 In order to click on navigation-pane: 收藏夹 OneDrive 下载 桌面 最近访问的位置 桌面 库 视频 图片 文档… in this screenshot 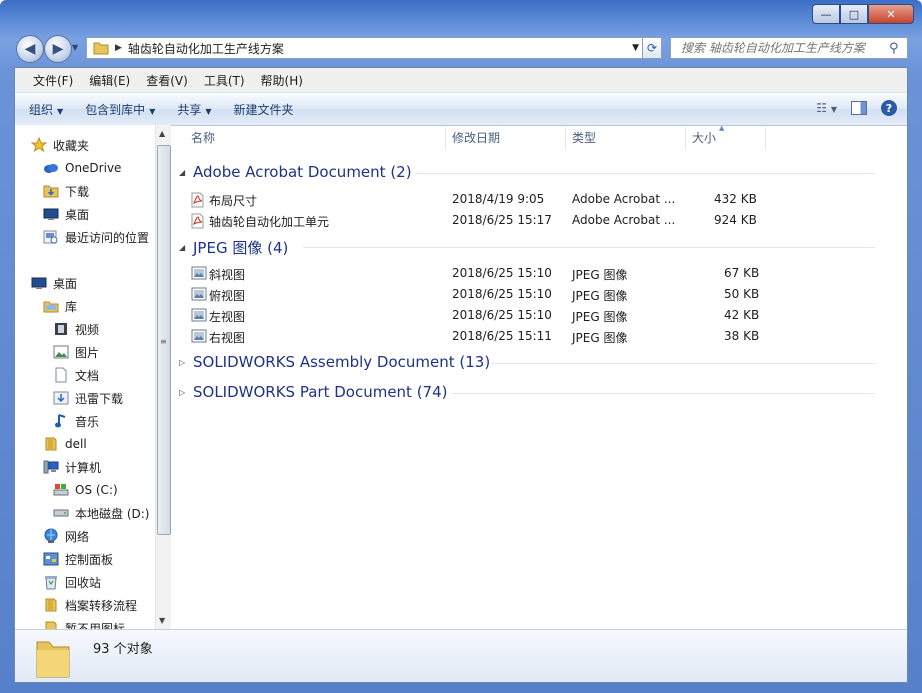, I will do `click(93, 380)`.